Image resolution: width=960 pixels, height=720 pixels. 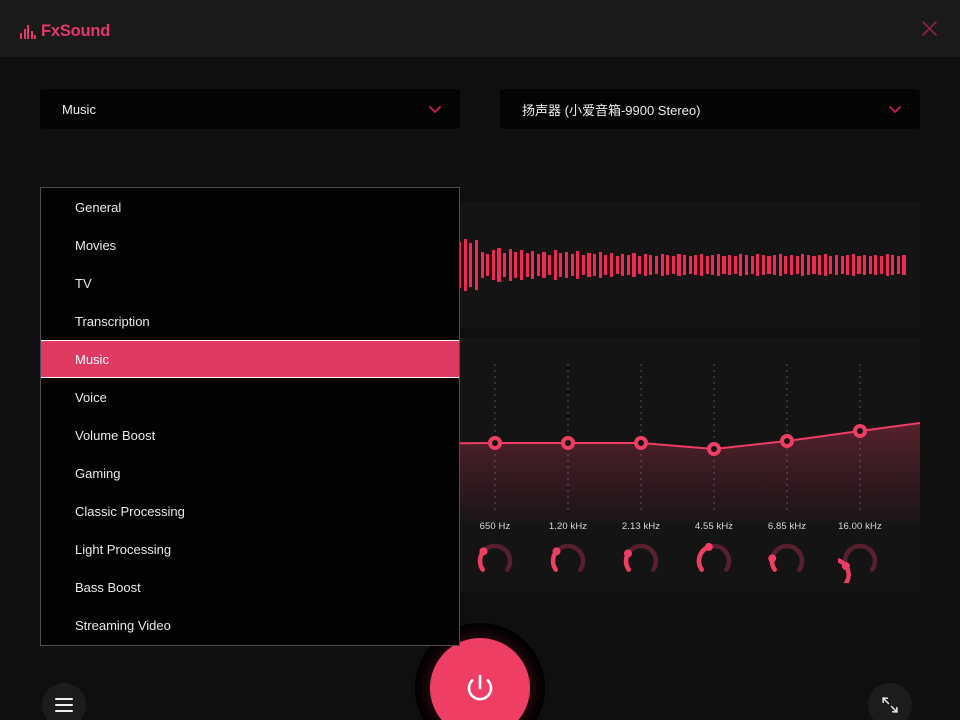 What do you see at coordinates (250, 549) in the screenshot?
I see `dropdown-item-light-processing: Light Processing` at bounding box center [250, 549].